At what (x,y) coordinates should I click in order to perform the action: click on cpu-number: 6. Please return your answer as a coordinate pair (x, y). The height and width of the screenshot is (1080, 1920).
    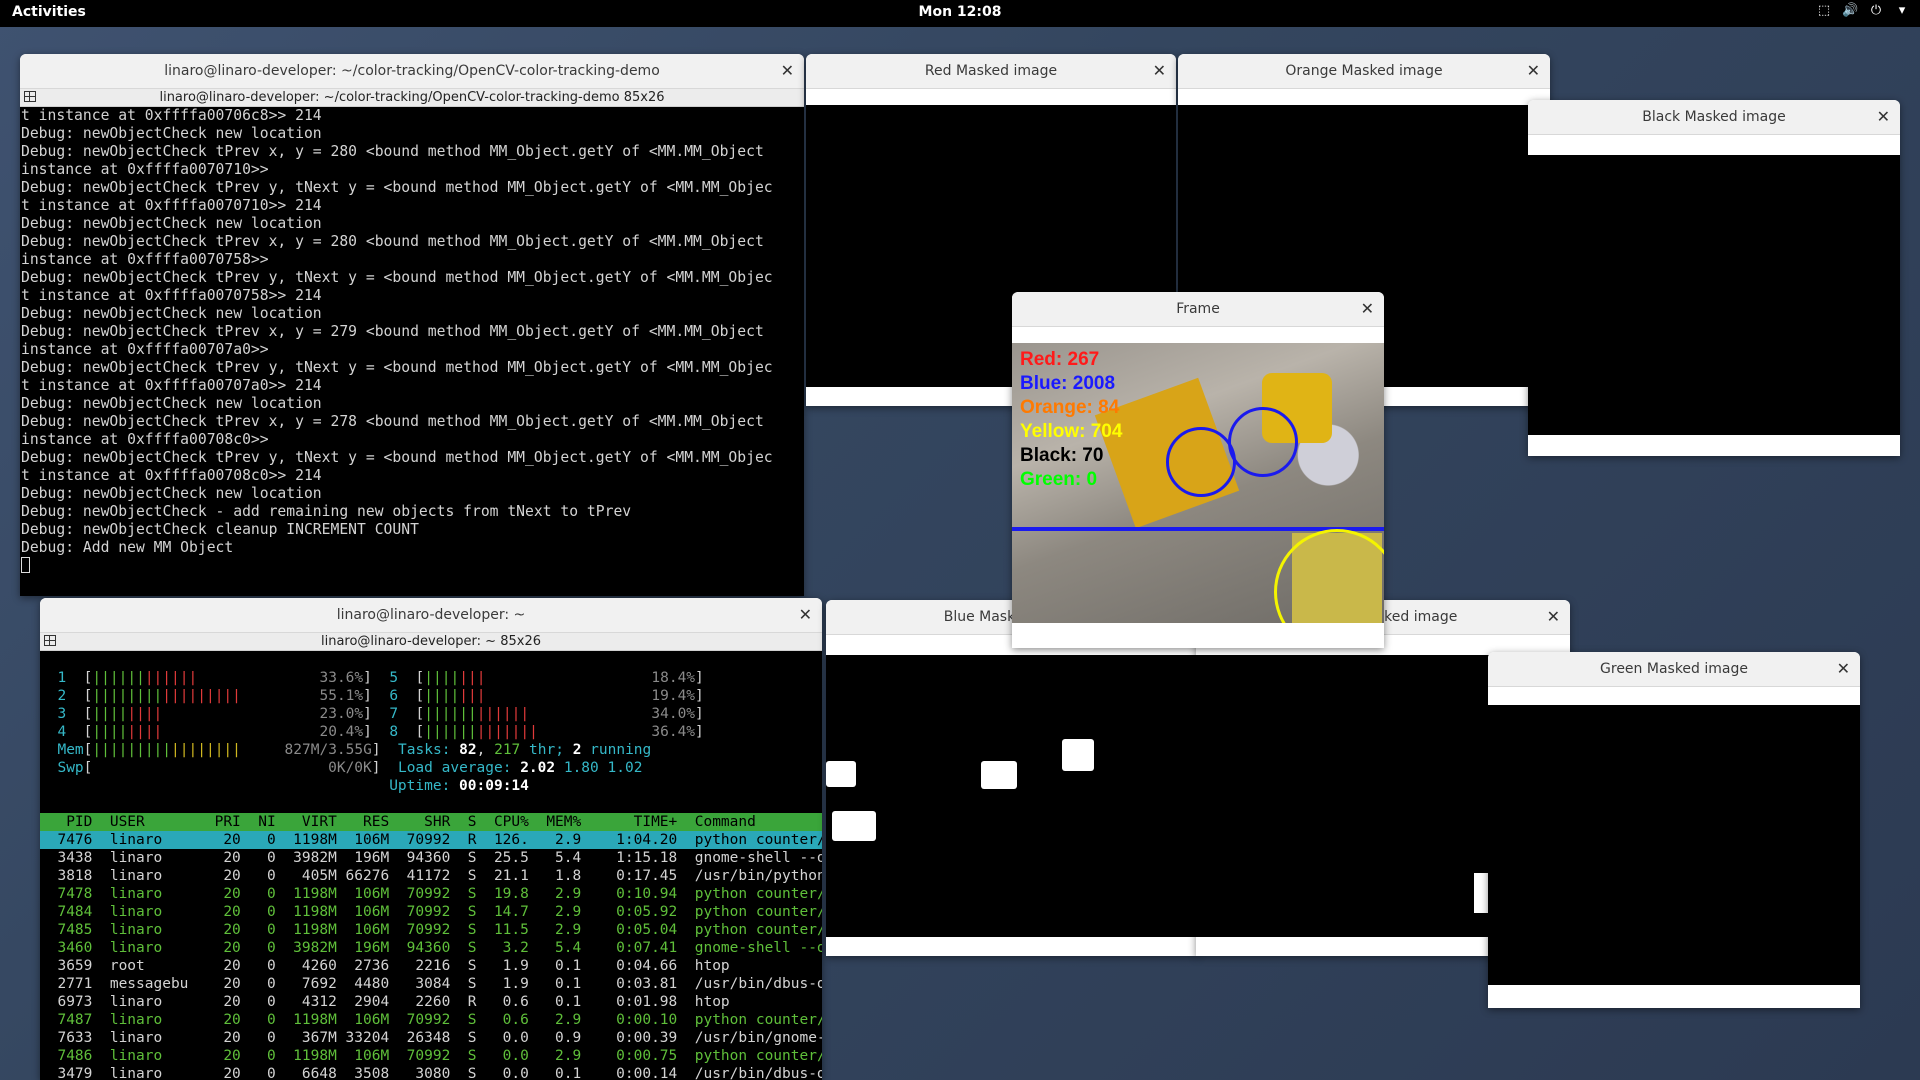
    Looking at the image, I should click on (394, 696).